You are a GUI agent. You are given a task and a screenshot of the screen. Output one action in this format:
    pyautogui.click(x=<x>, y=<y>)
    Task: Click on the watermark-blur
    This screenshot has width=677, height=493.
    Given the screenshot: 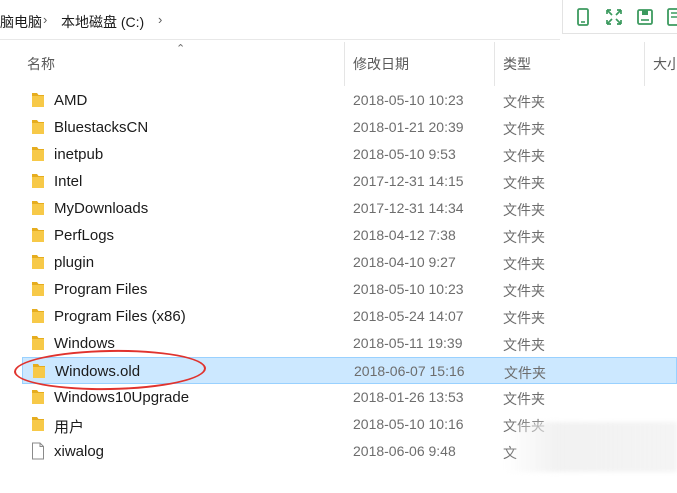 What is the action you would take?
    pyautogui.click(x=591, y=447)
    